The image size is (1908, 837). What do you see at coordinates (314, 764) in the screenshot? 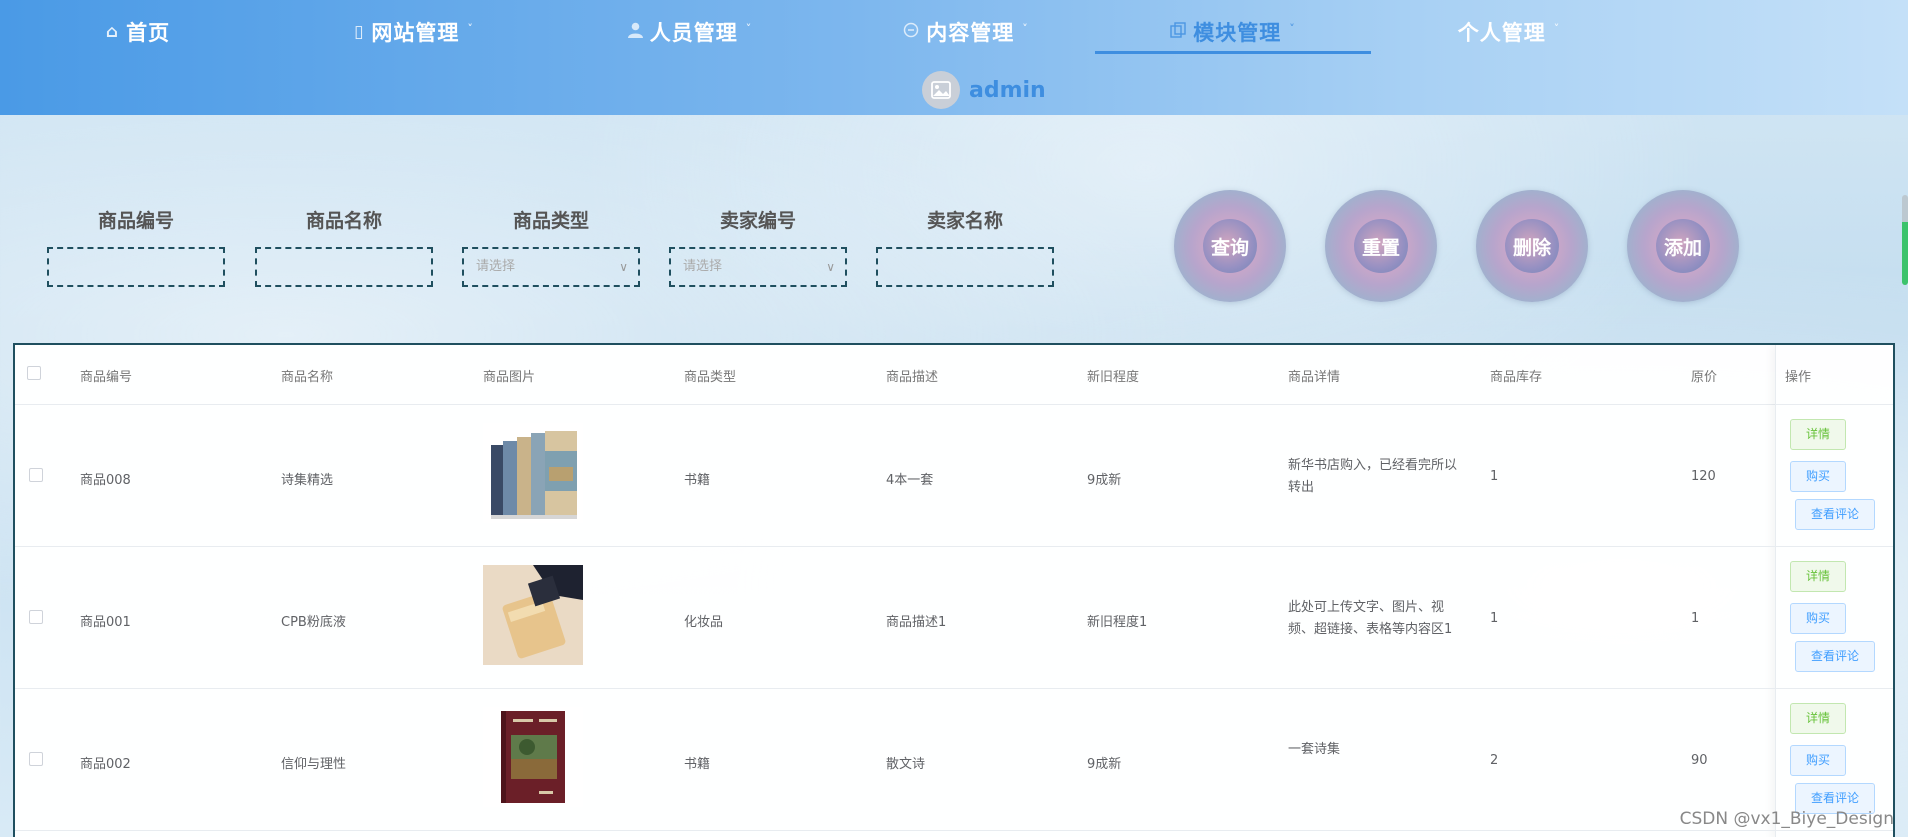
I see `cell-product-name: 信仰与理性` at bounding box center [314, 764].